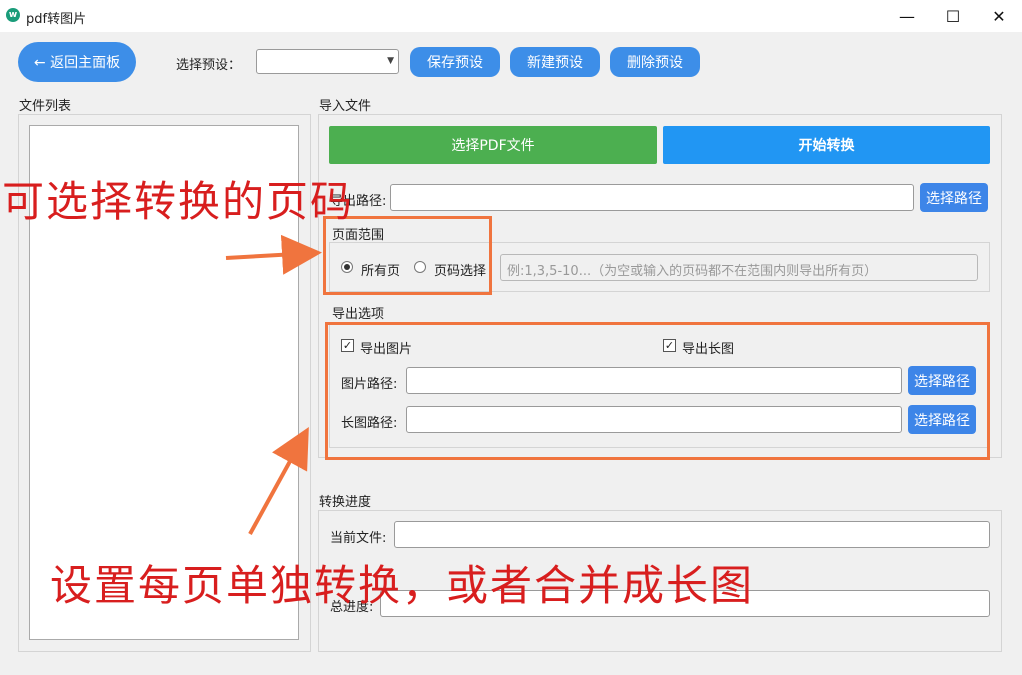 The width and height of the screenshot is (1022, 675). I want to click on annotation-top-text: 可选择转换的页码, so click(178, 201).